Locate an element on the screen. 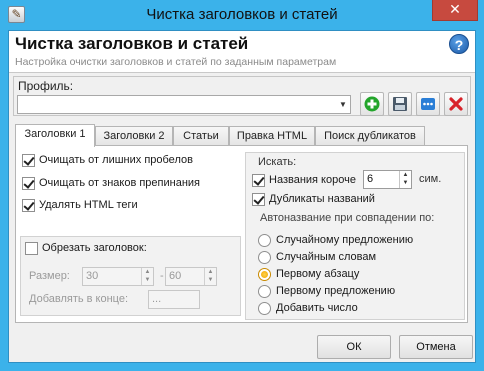 The width and height of the screenshot is (484, 371). size-to-value: 60 is located at coordinates (175, 276).